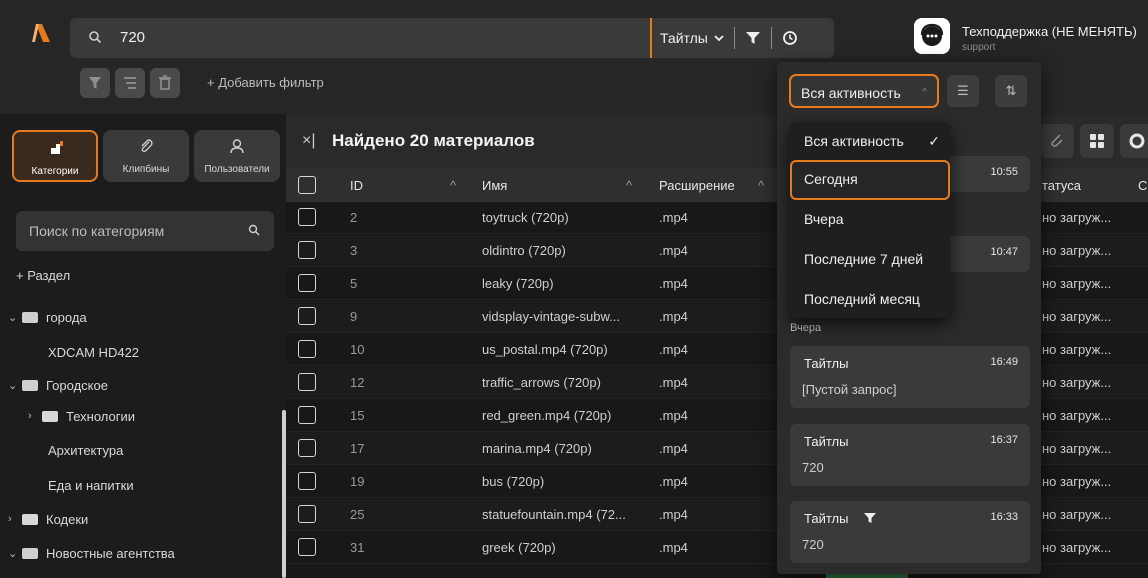 This screenshot has width=1148, height=578. I want to click on list-view-button: ☰, so click(963, 91).